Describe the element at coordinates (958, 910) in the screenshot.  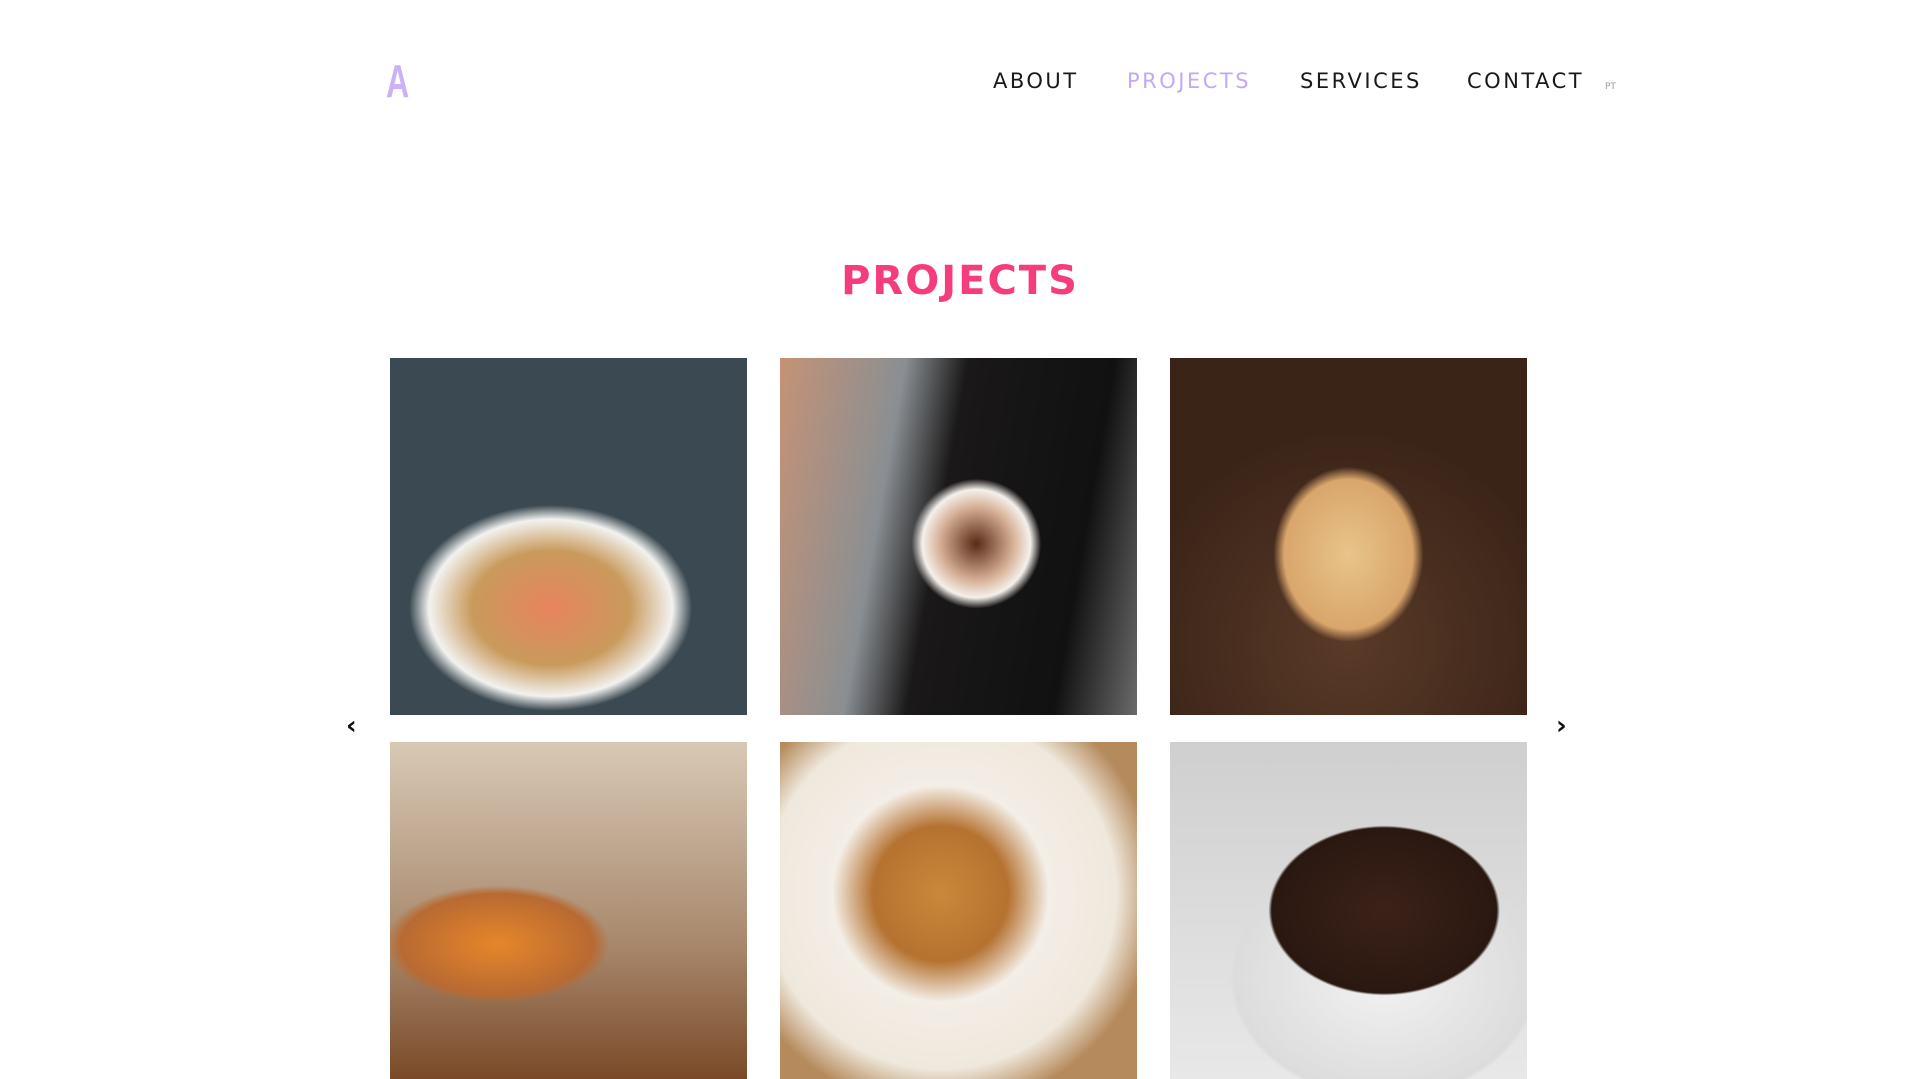
I see `project-image-pancakes` at that location.